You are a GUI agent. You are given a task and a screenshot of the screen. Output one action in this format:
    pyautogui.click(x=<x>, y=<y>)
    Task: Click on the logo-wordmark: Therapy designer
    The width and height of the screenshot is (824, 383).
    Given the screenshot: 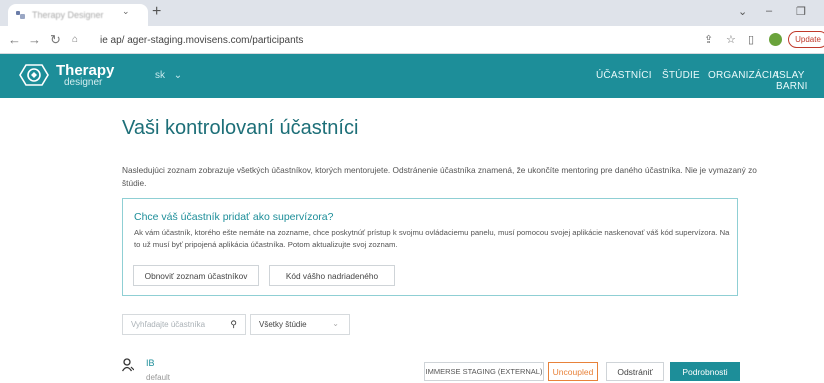 What is the action you would take?
    pyautogui.click(x=85, y=75)
    